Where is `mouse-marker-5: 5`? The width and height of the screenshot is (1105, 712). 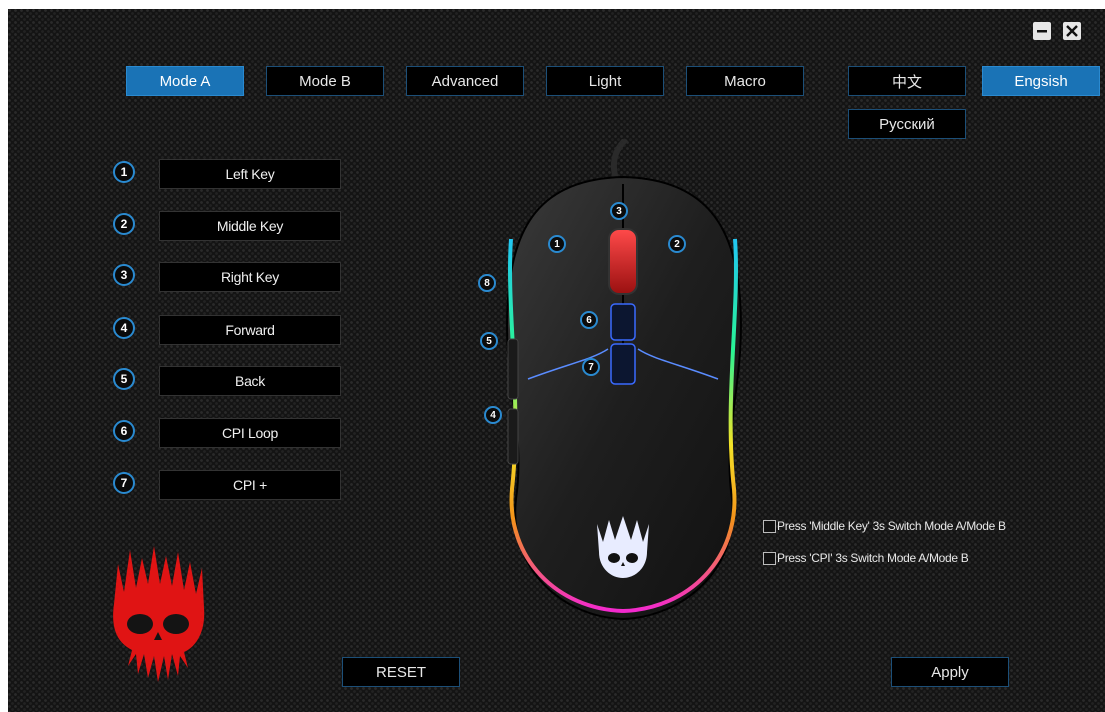 mouse-marker-5: 5 is located at coordinates (489, 341).